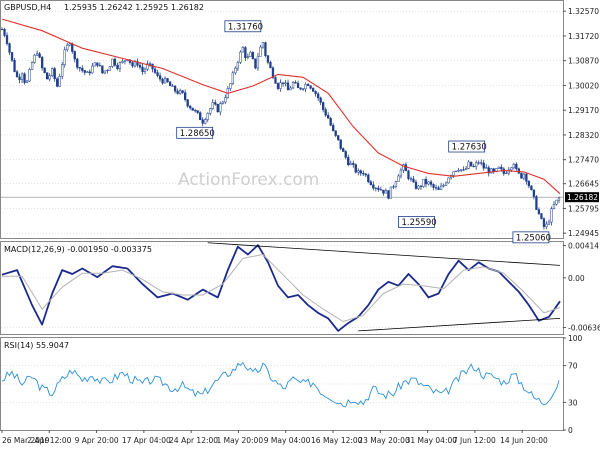 The image size is (600, 450). What do you see at coordinates (193, 440) in the screenshot?
I see `time-tick-label: 24 Apr 12:00` at bounding box center [193, 440].